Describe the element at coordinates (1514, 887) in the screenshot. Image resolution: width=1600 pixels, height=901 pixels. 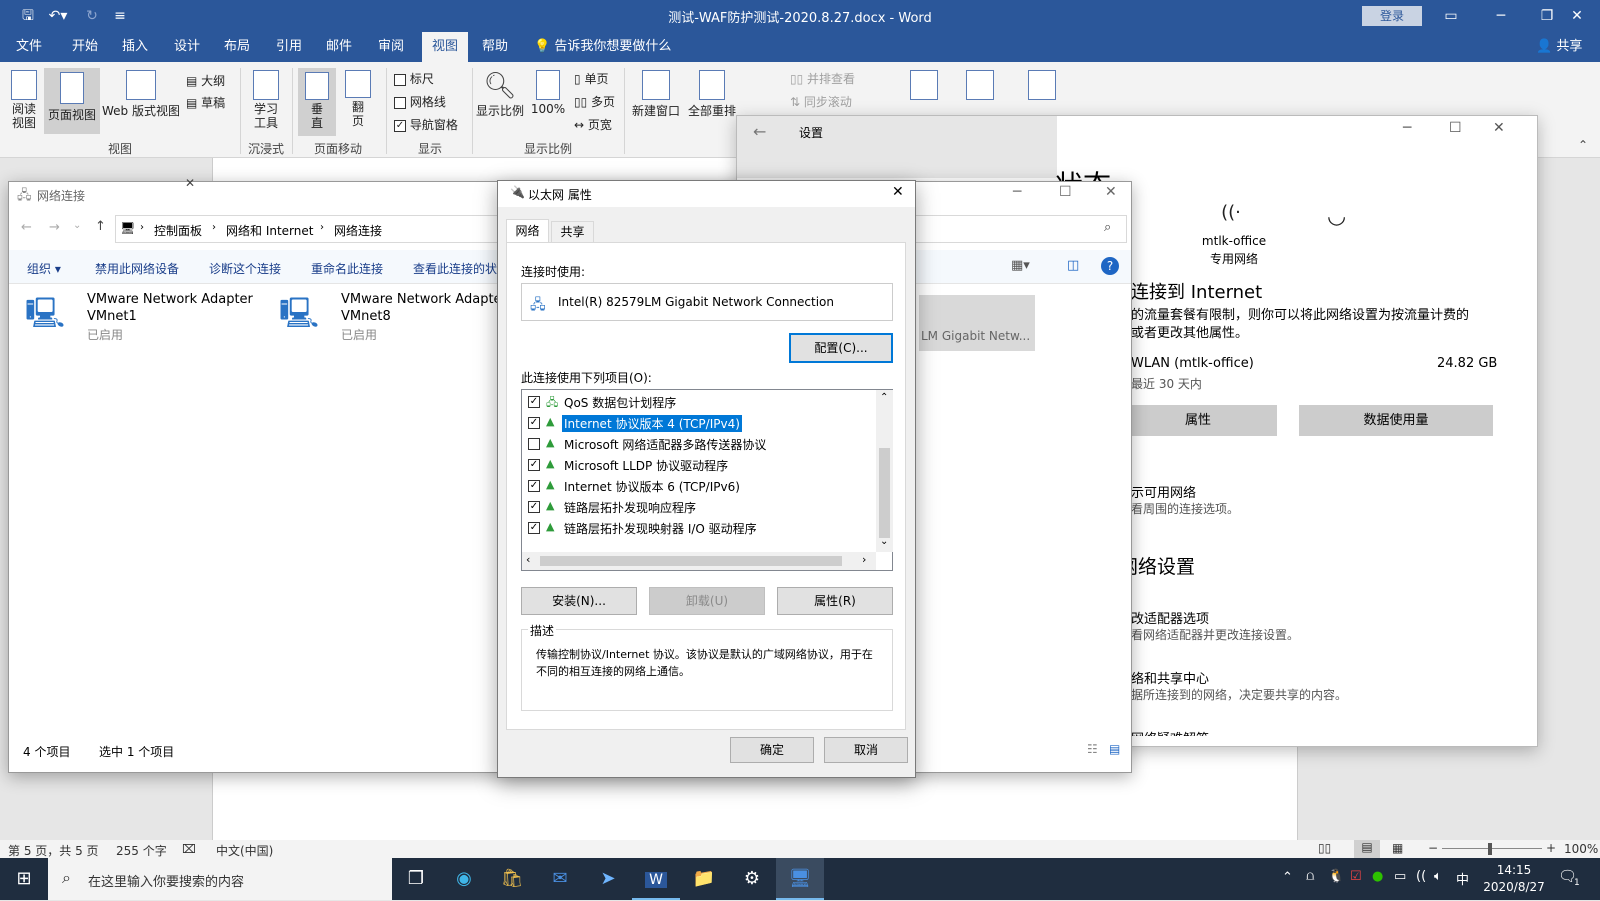
I see `clock-date: 2020/8/27` at that location.